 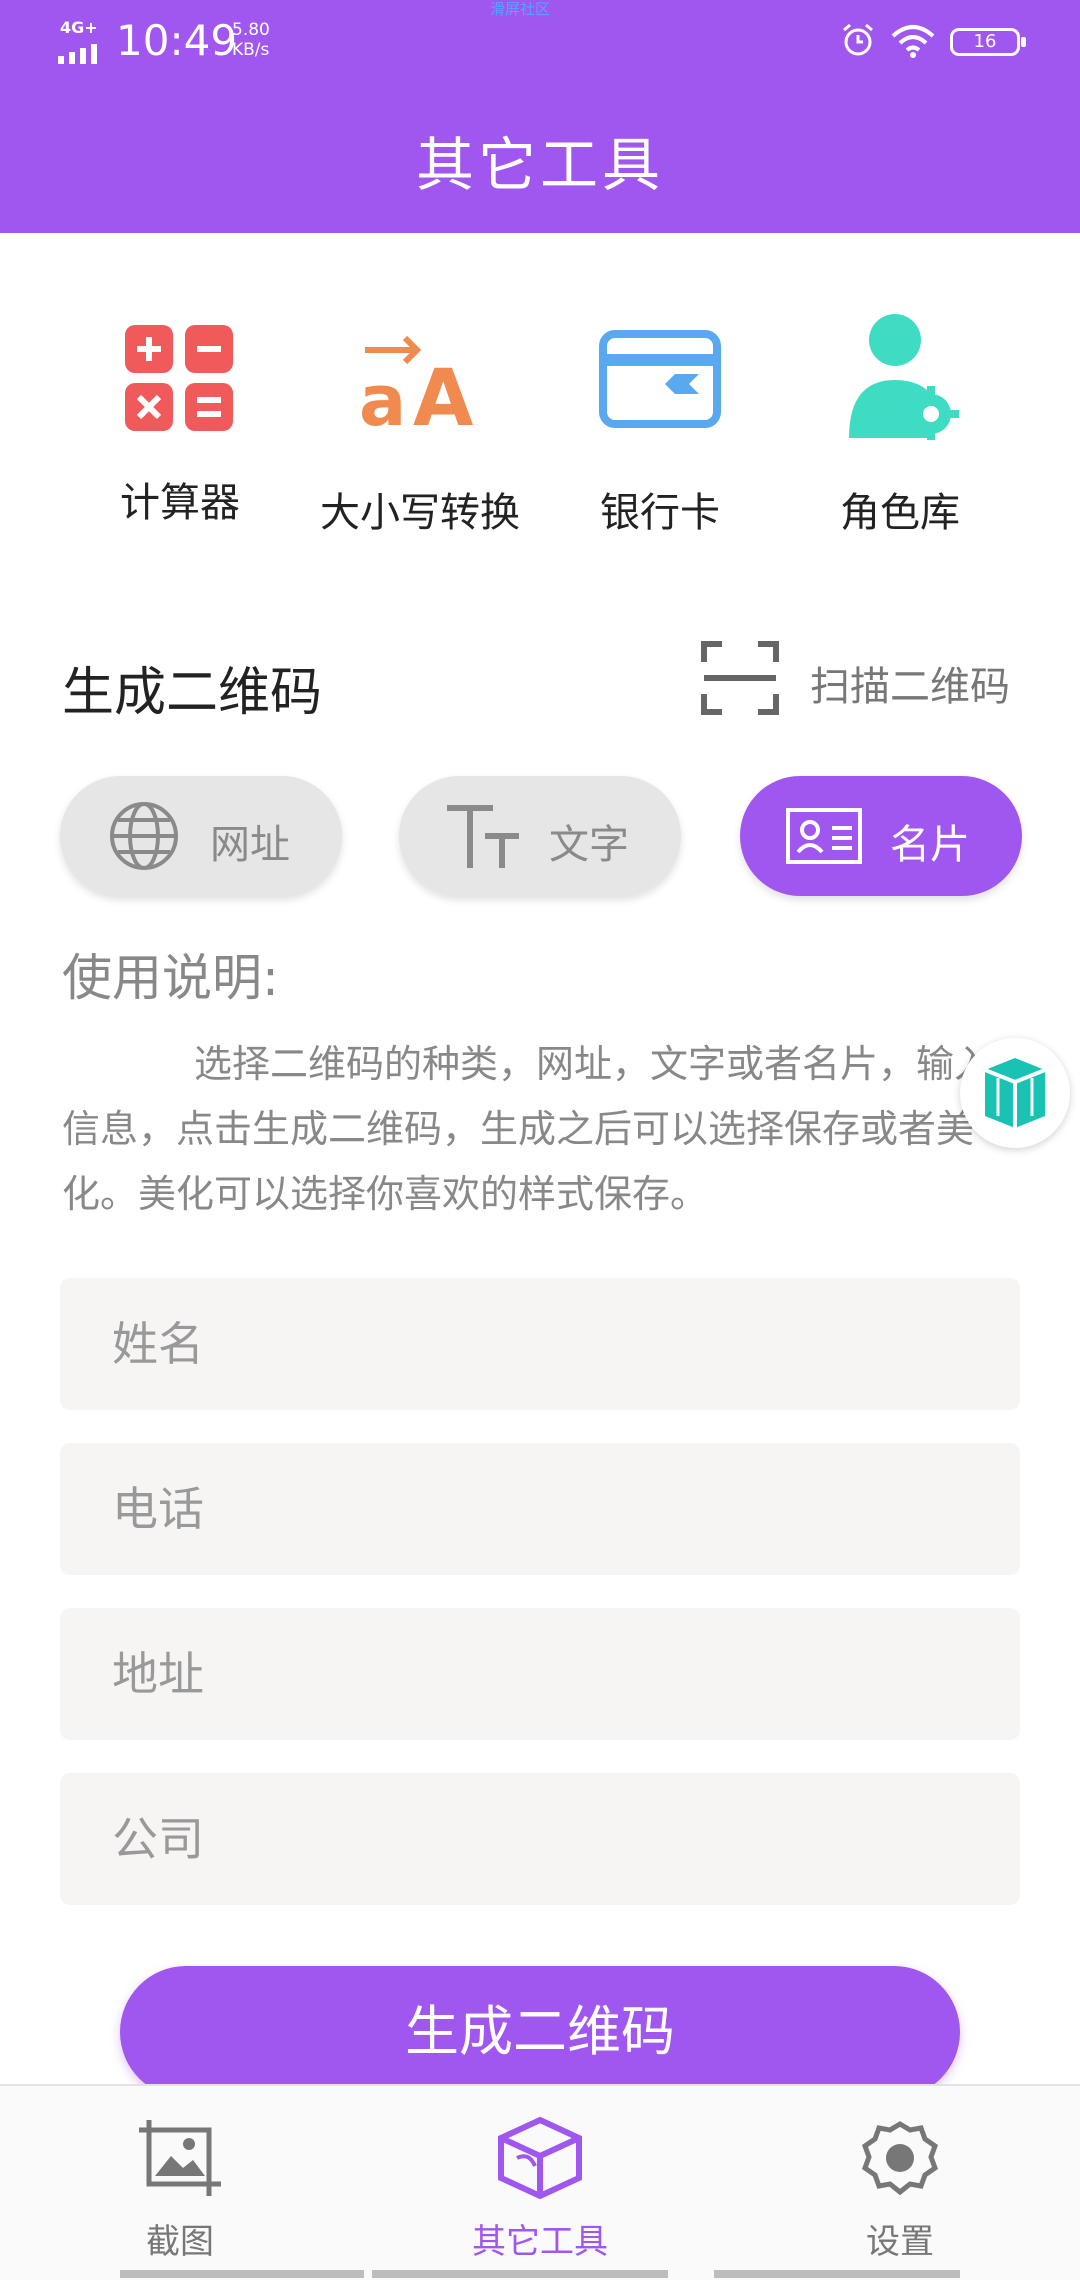 I want to click on tool-bank-card: 银行卡, so click(x=660, y=430).